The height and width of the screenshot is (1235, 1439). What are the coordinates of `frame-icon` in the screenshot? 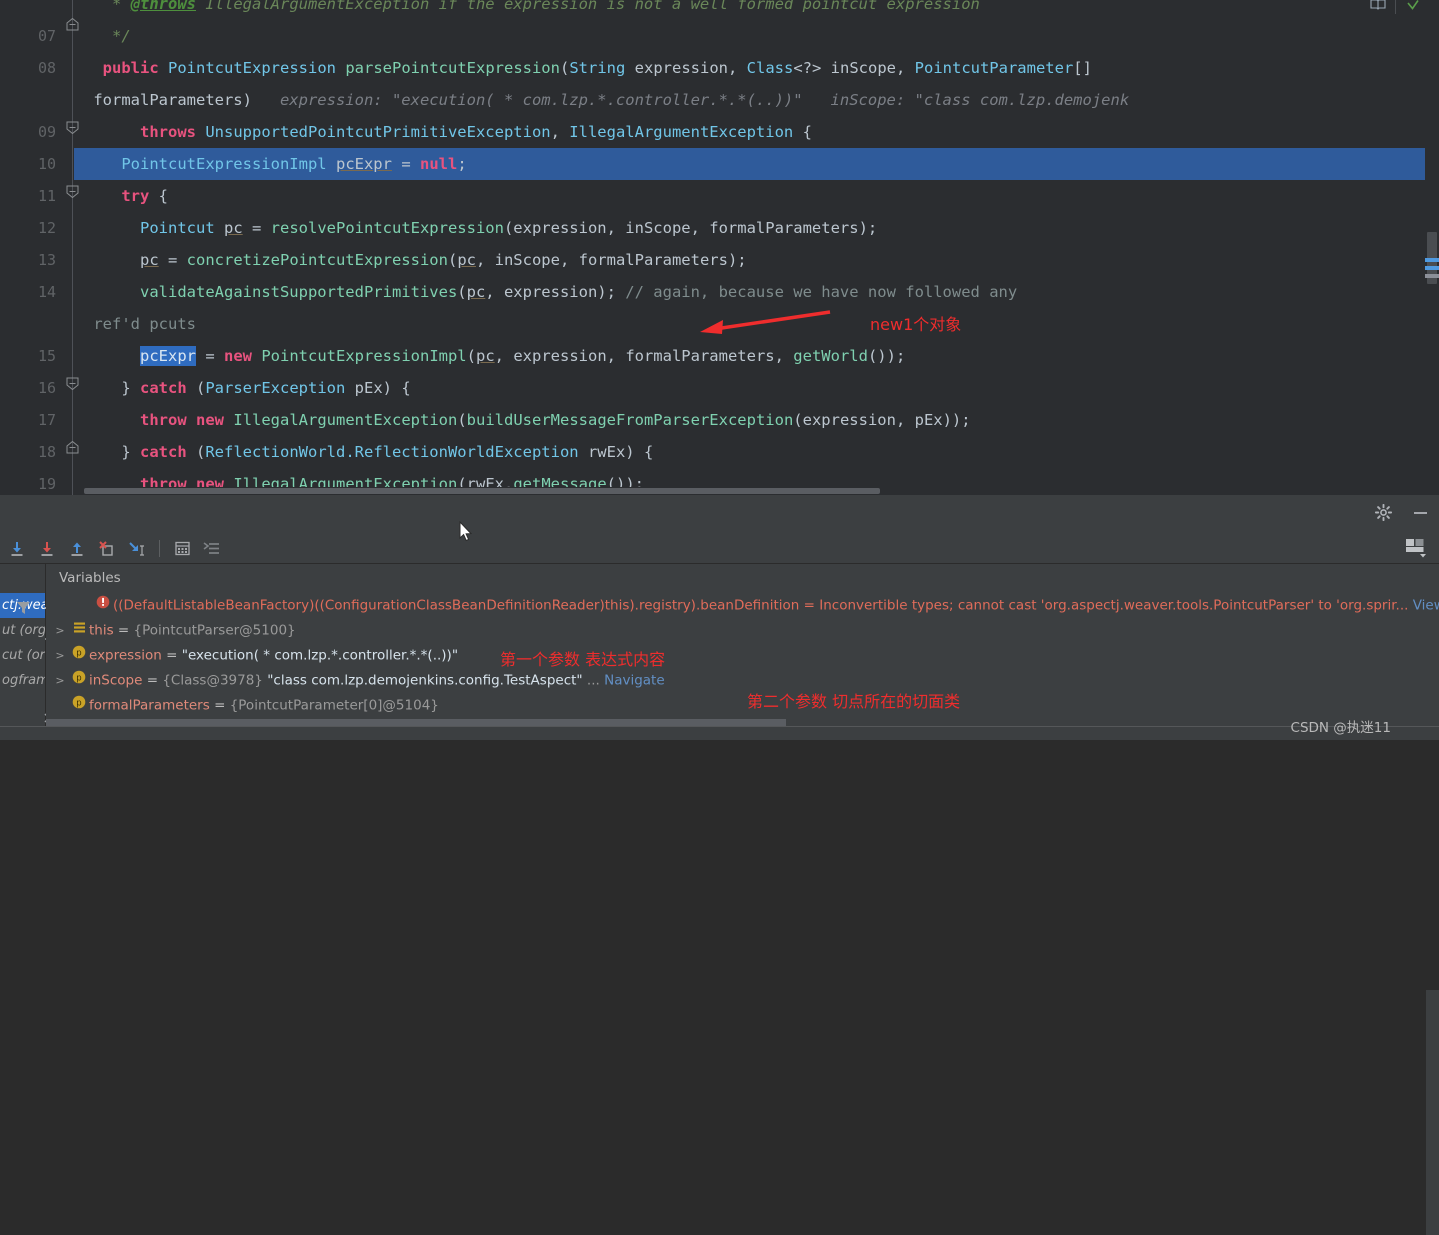 It's located at (79, 630).